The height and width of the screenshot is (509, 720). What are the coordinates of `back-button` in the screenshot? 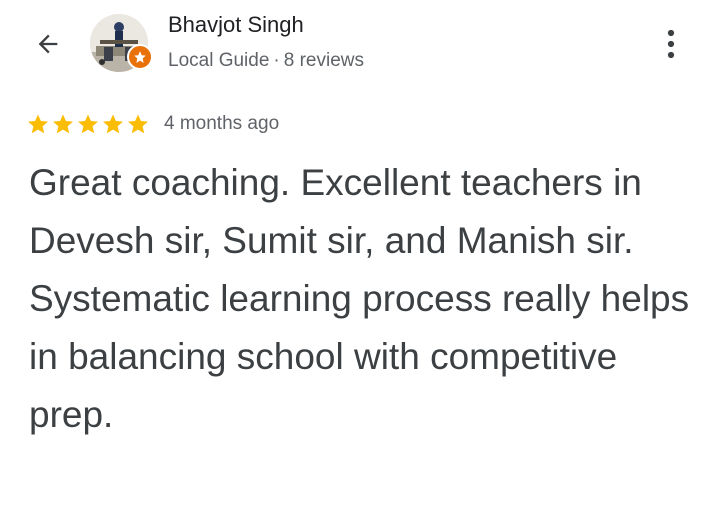 It's located at (48, 44).